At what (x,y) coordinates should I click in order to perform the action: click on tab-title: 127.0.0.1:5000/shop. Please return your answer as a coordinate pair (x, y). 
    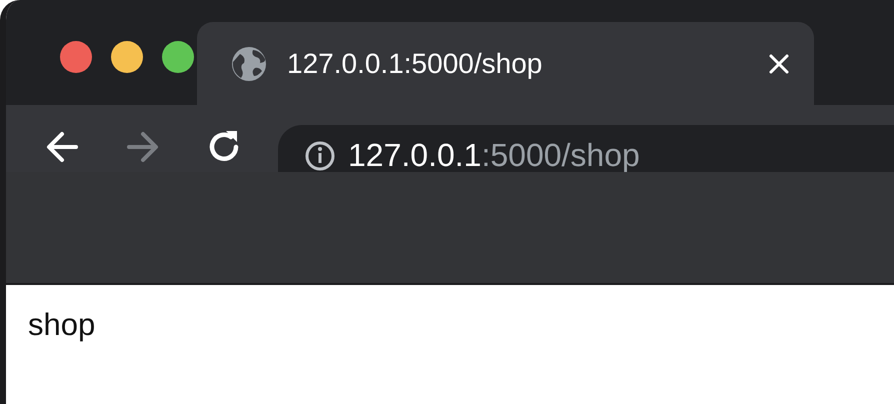
    Looking at the image, I should click on (415, 64).